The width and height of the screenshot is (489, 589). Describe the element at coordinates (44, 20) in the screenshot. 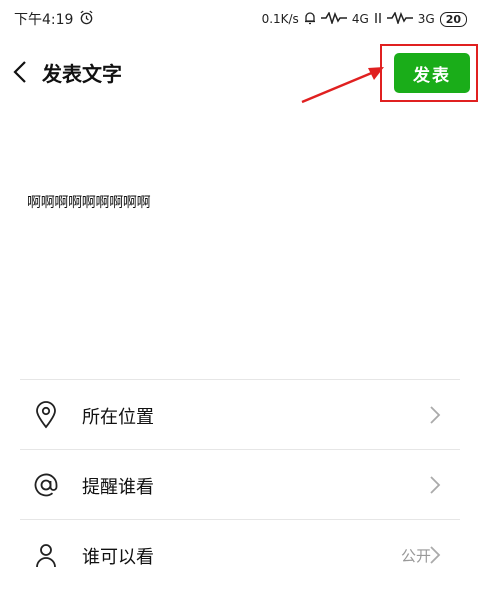

I see `status-time: 下午4:19` at that location.